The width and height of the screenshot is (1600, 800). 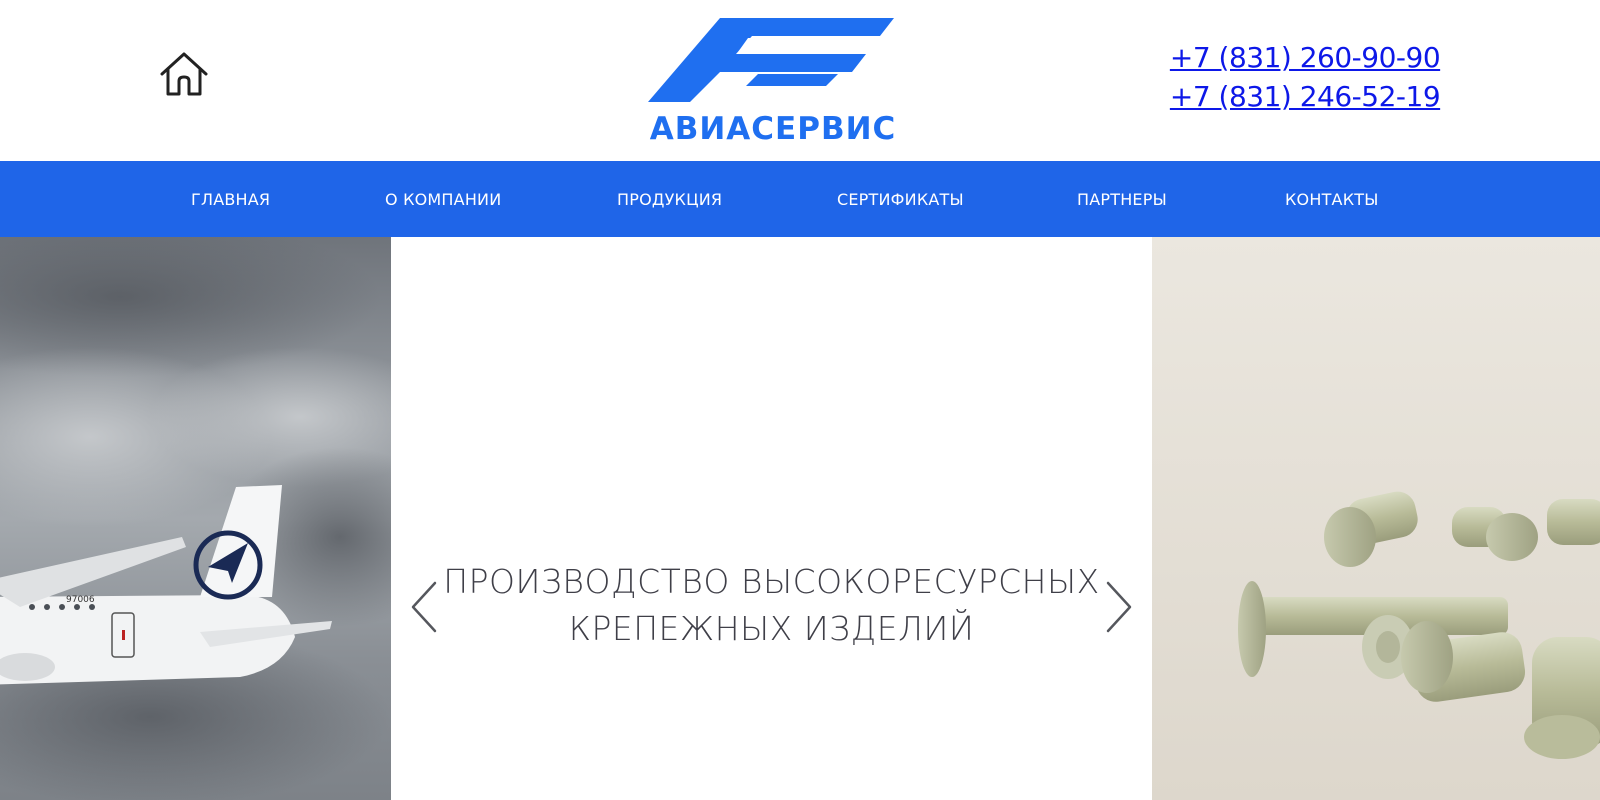 I want to click on aircraft-registration: 97006, so click(x=80, y=600).